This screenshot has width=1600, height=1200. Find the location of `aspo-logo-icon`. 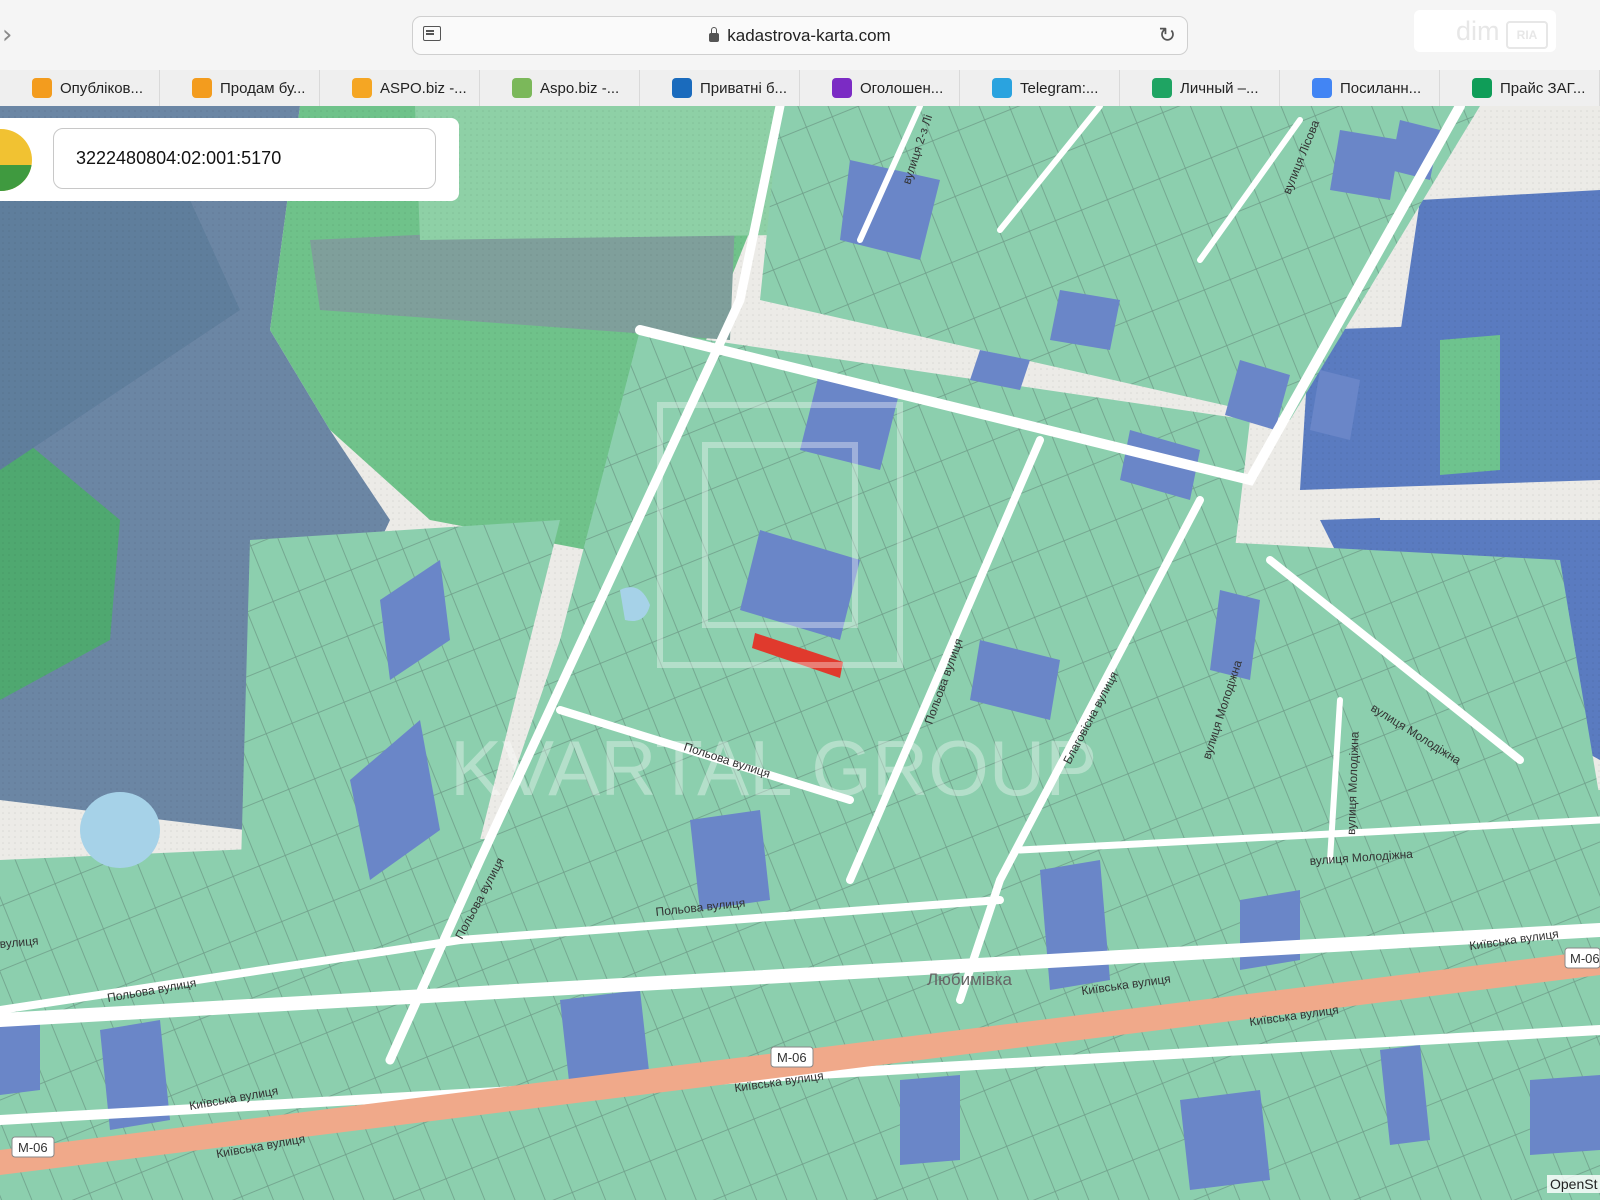

aspo-logo-icon is located at coordinates (362, 88).